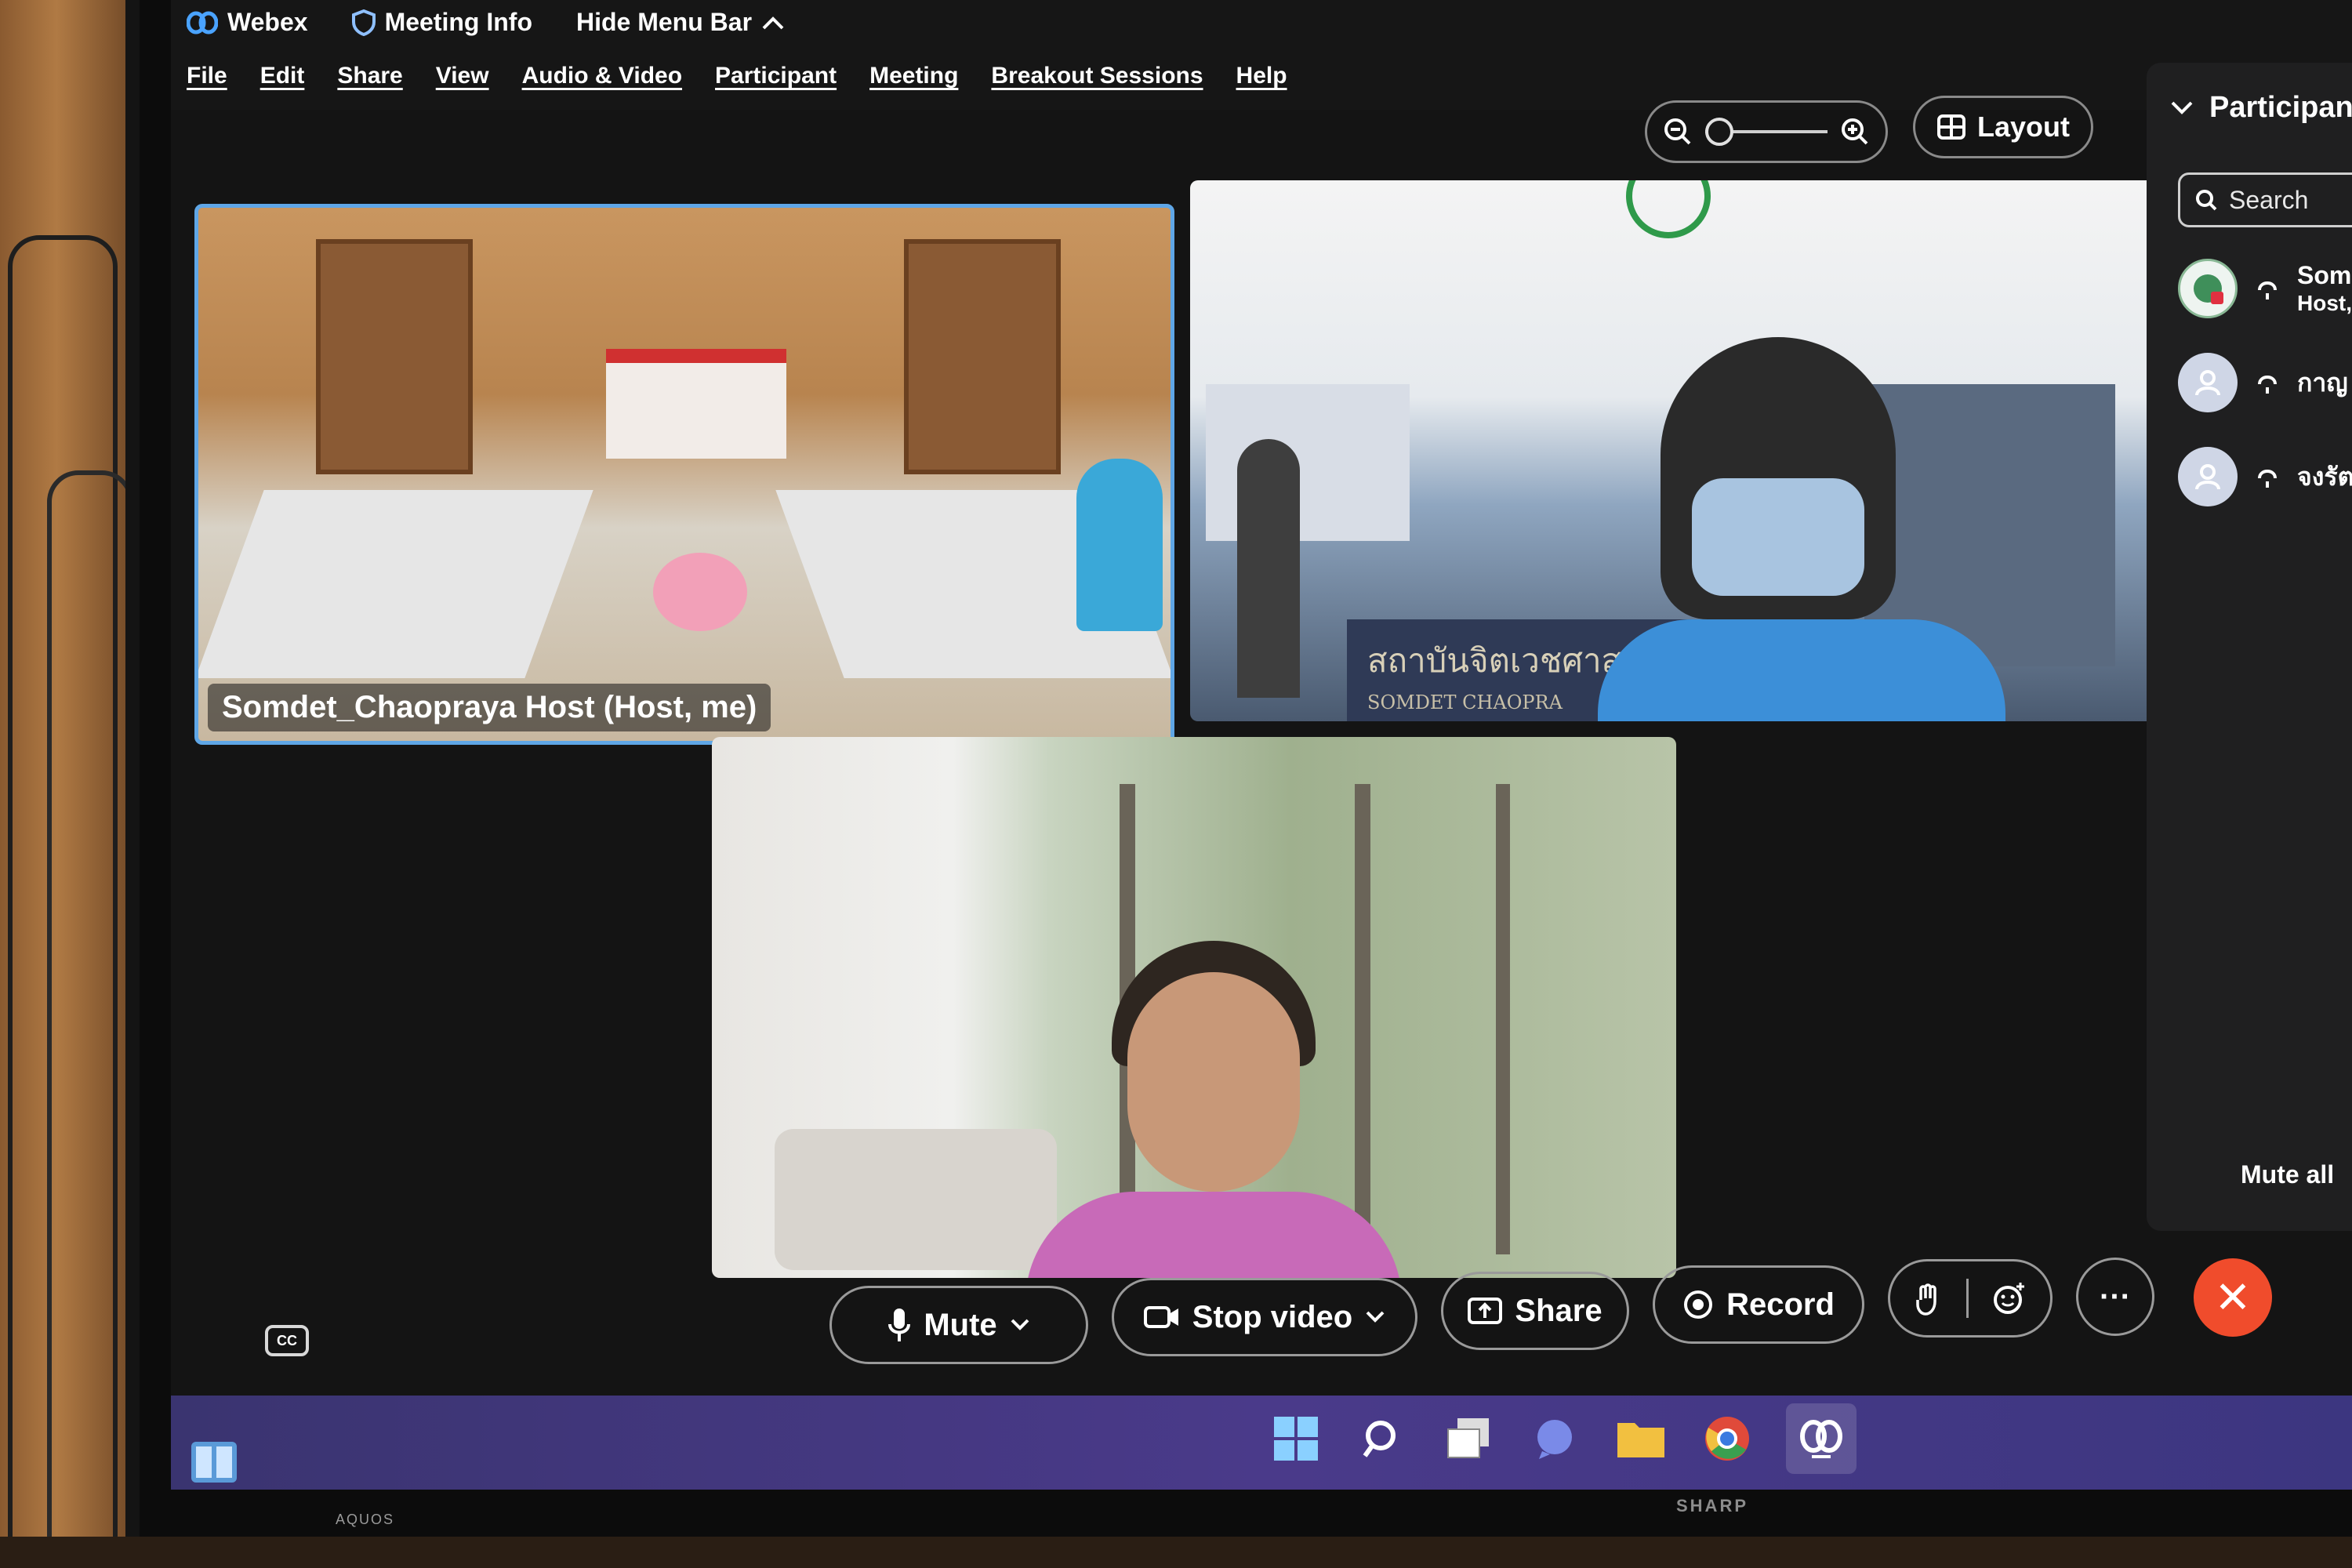 Image resolution: width=2352 pixels, height=1568 pixels. I want to click on windows-taskbar, so click(1261, 1443).